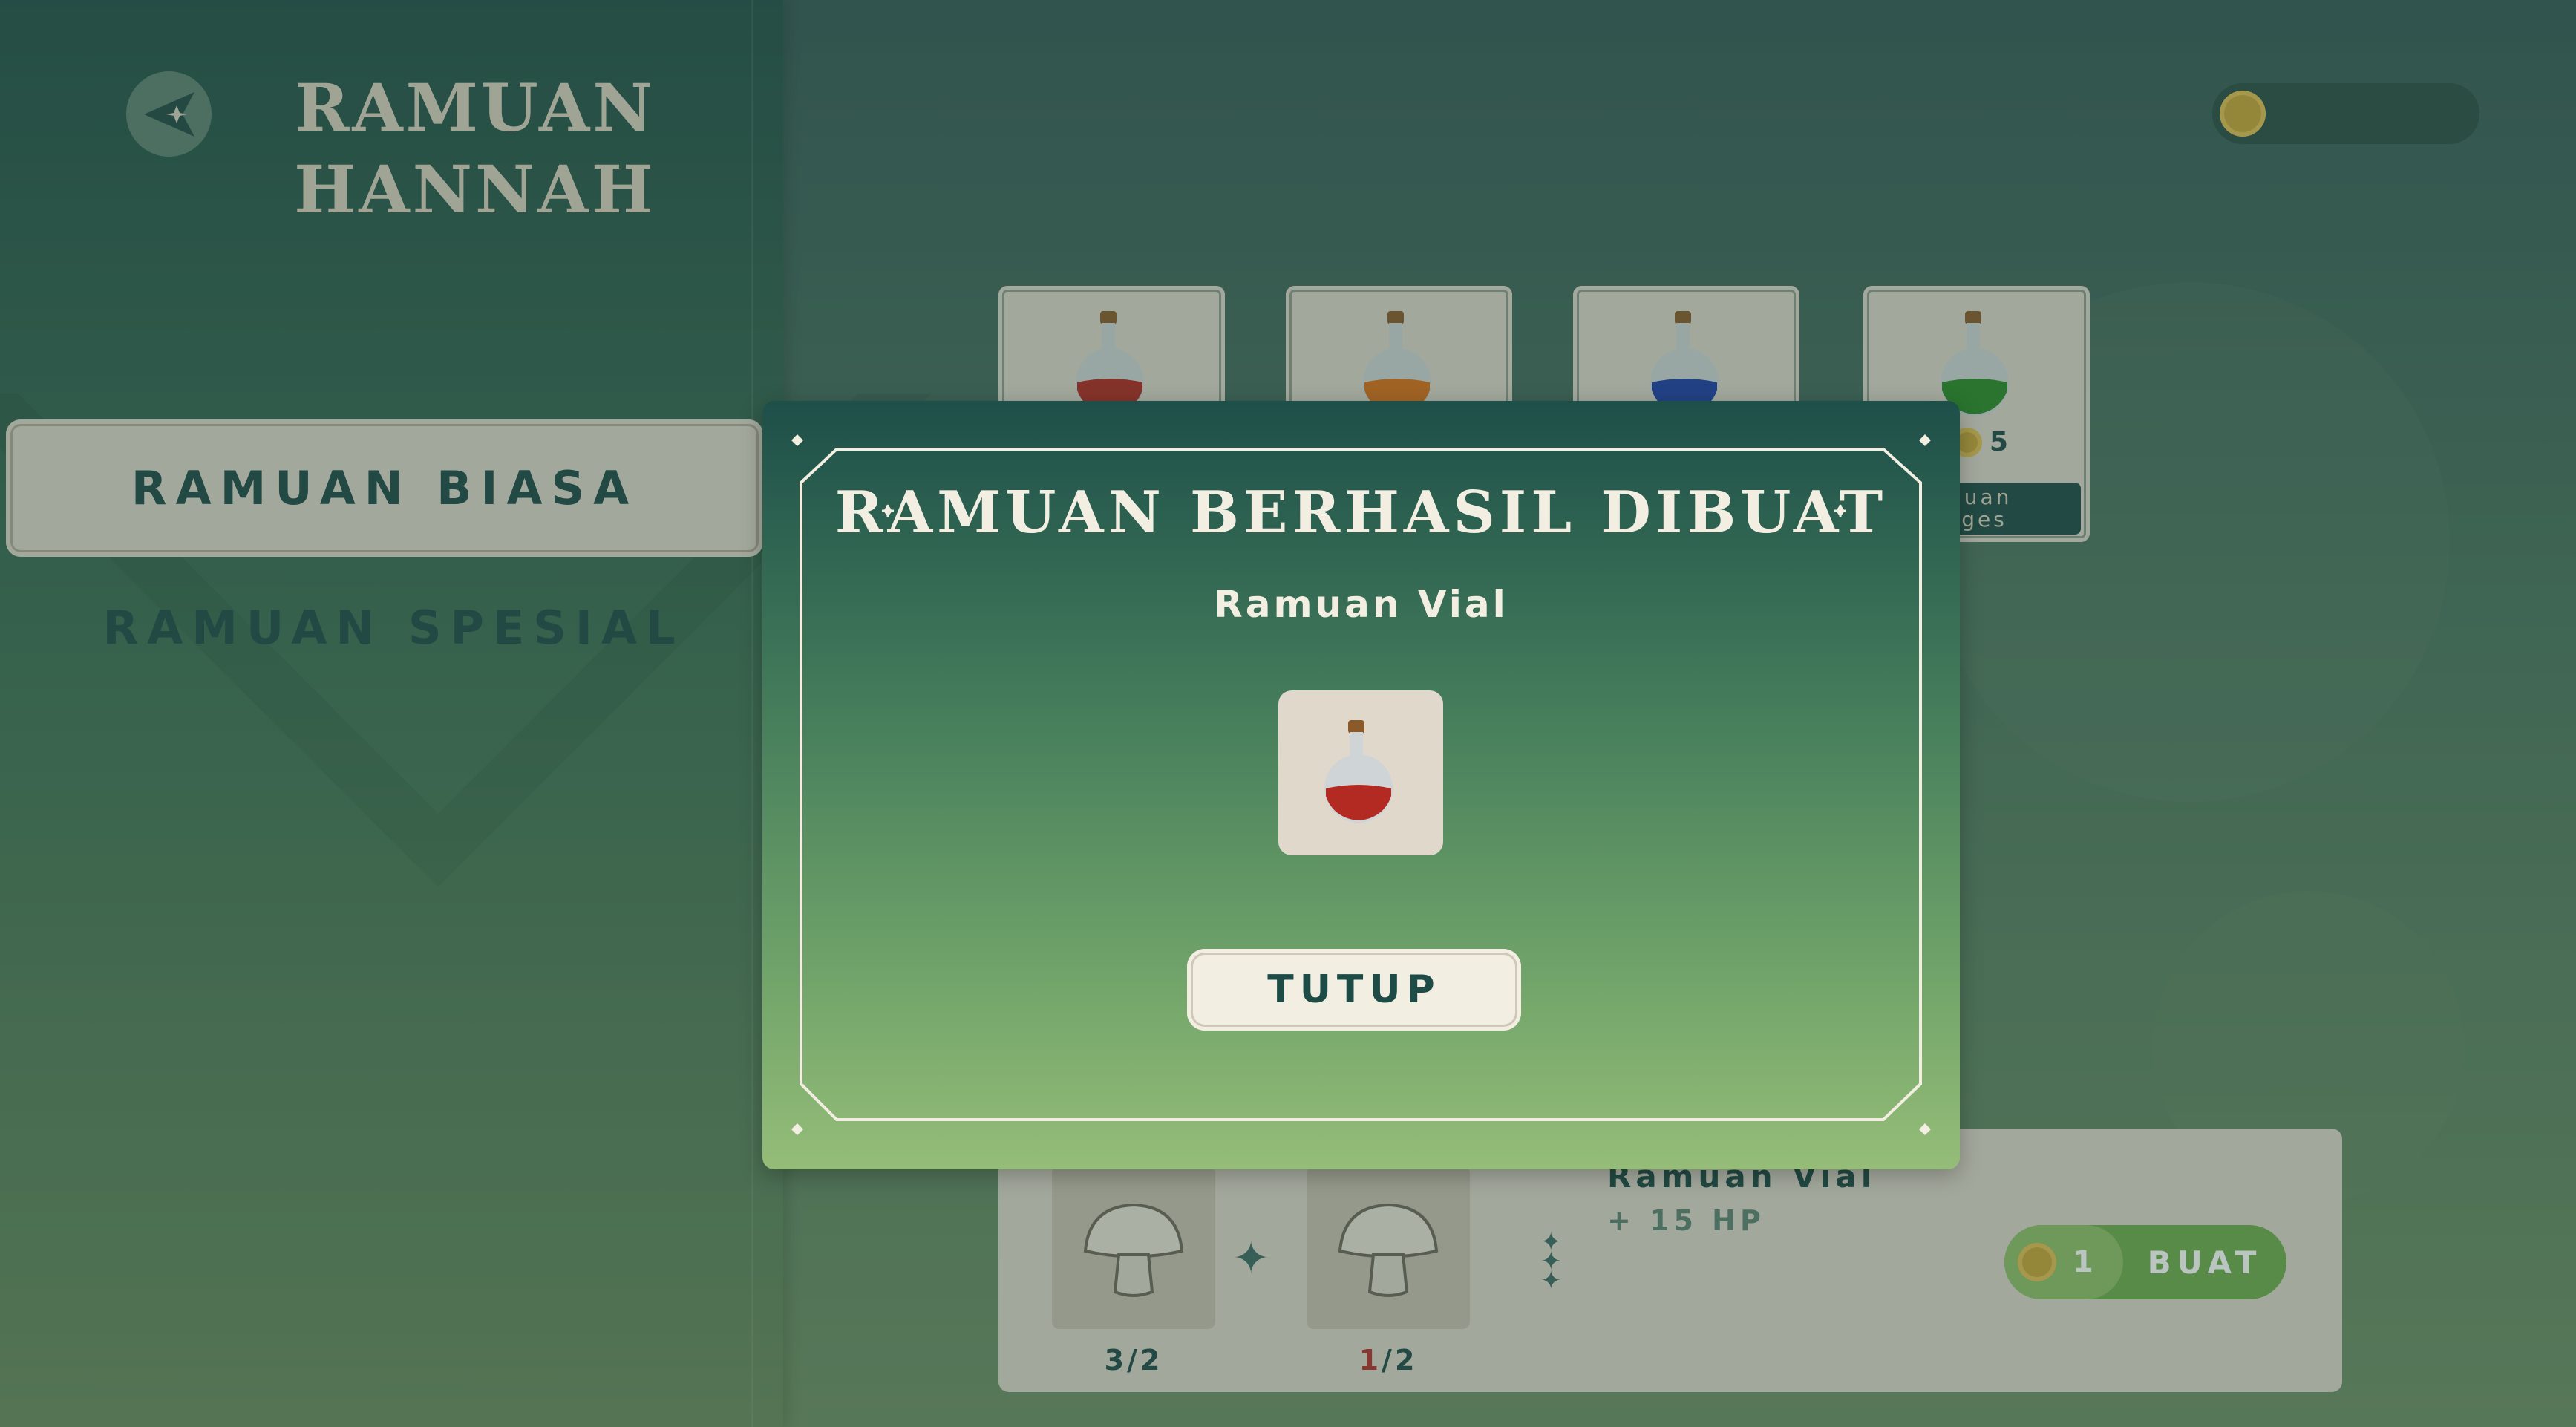 This screenshot has height=1427, width=2576. I want to click on red-potion-icon, so click(1358, 771).